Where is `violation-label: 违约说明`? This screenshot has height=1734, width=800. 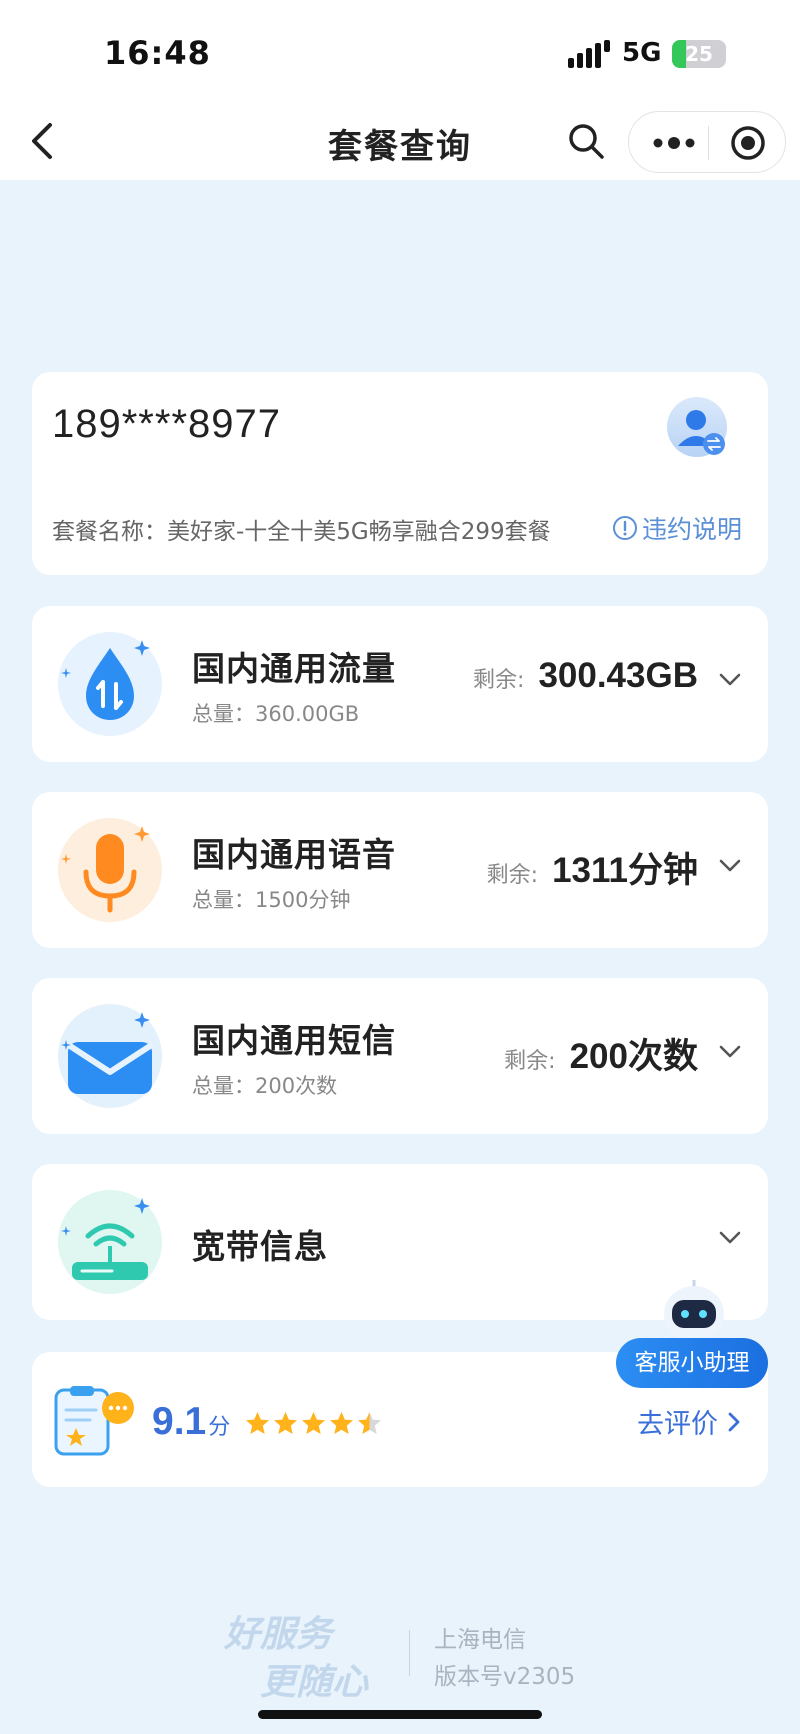 violation-label: 违约说明 is located at coordinates (692, 529).